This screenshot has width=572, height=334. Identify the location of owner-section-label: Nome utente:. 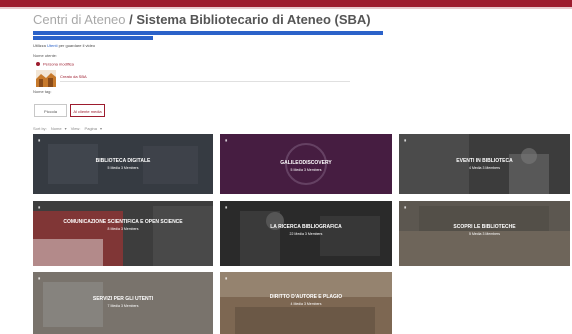
(45, 55).